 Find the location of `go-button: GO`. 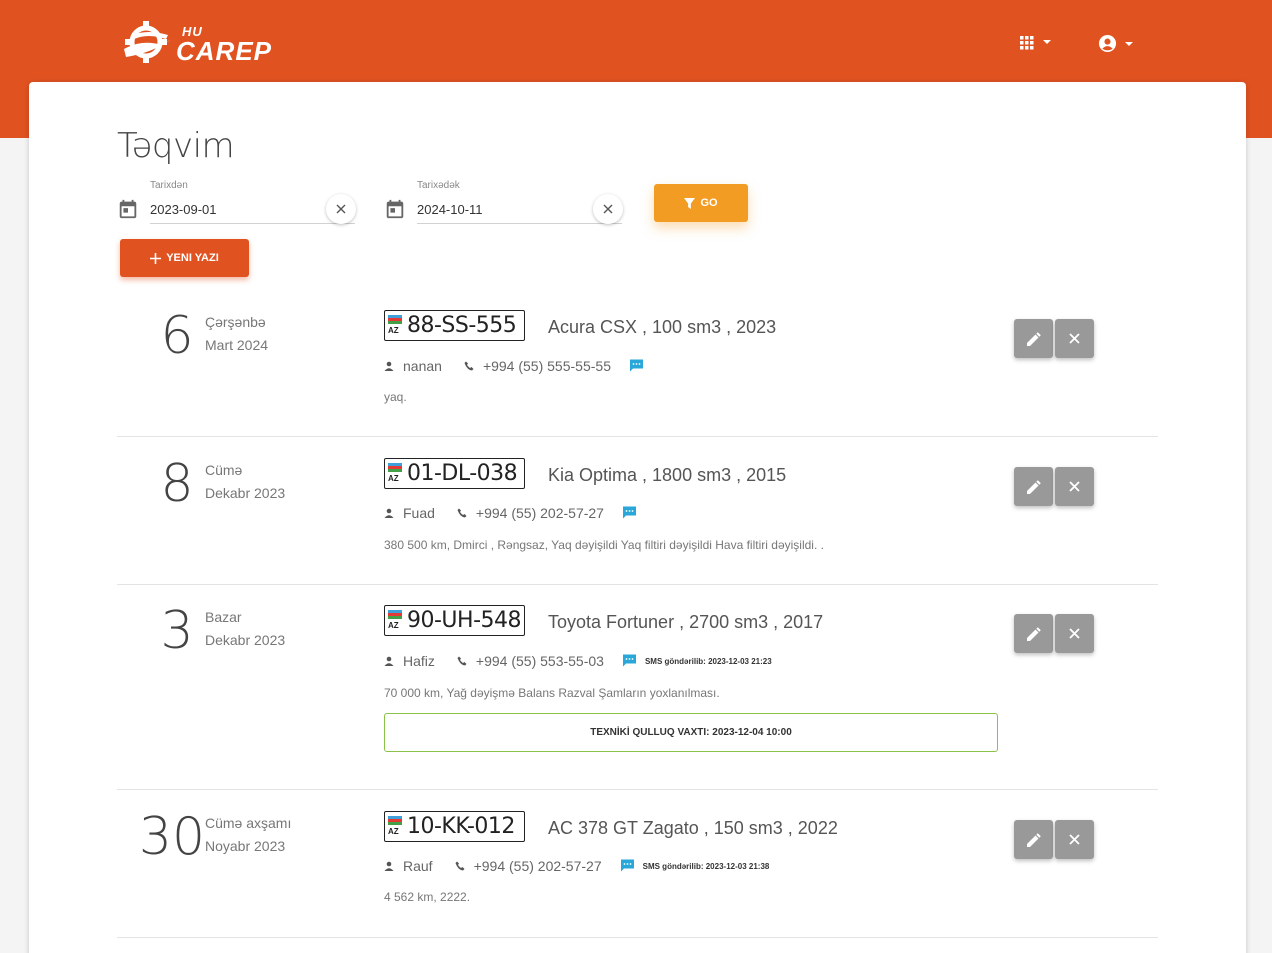

go-button: GO is located at coordinates (701, 203).